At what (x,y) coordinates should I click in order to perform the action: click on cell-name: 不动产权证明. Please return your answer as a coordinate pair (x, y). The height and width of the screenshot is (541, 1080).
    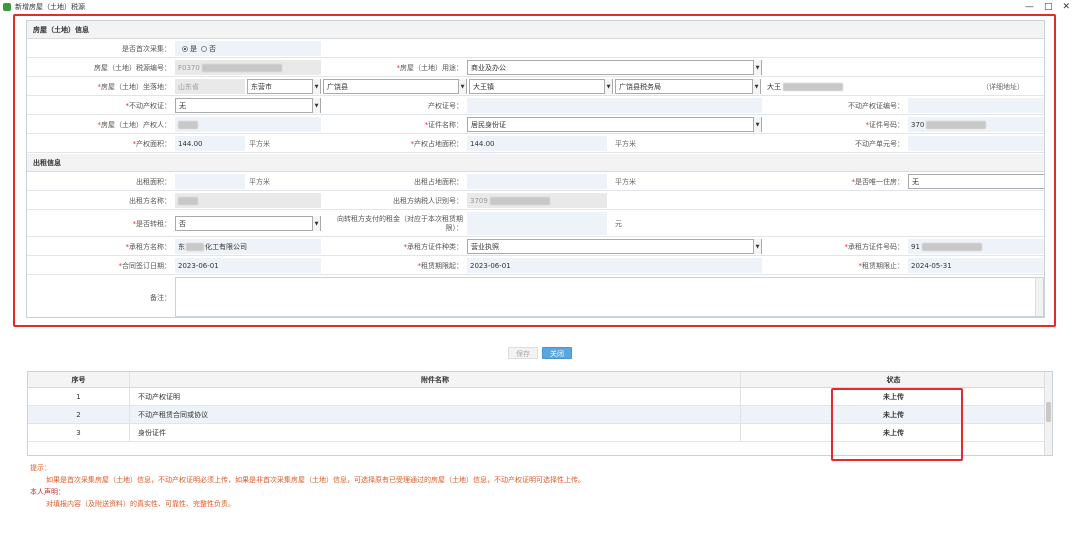
    Looking at the image, I should click on (435, 396).